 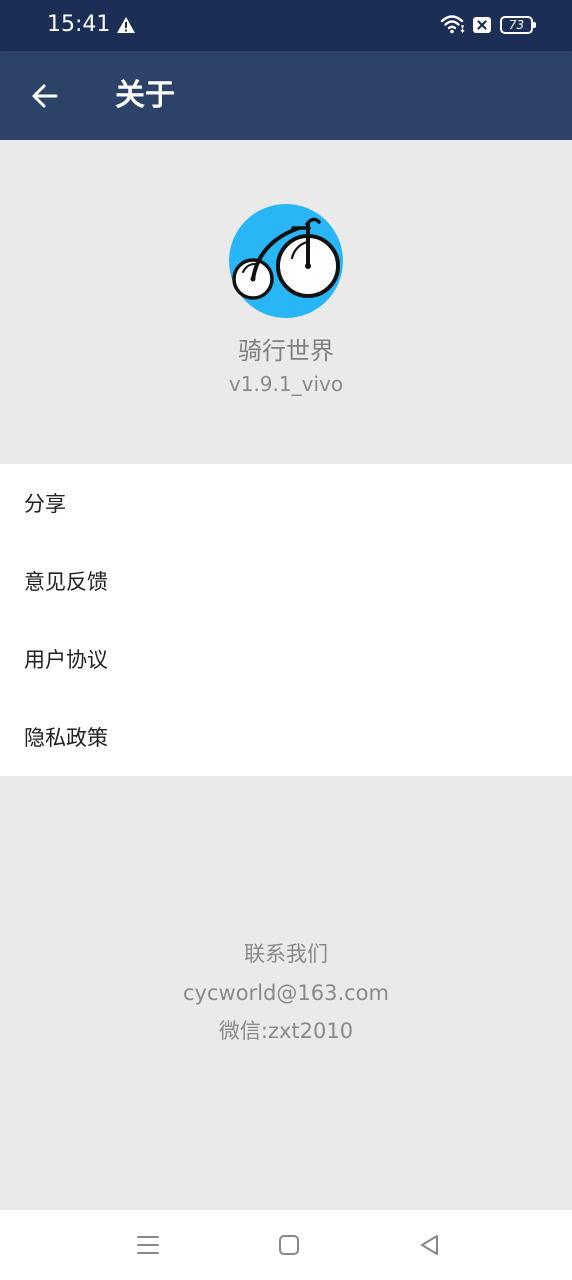 What do you see at coordinates (286, 351) in the screenshot?
I see `app-name: 骑行世界` at bounding box center [286, 351].